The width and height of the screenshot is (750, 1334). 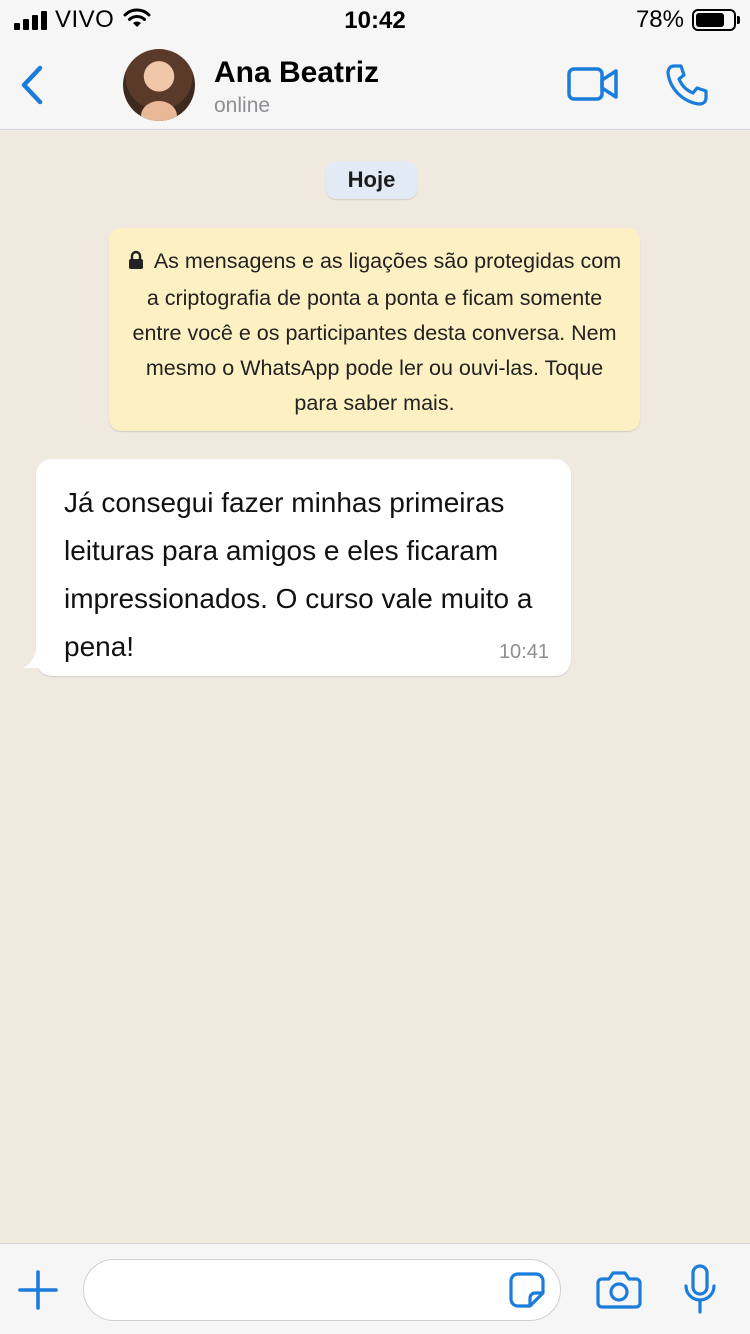 I want to click on voice-call-button, so click(x=687, y=85).